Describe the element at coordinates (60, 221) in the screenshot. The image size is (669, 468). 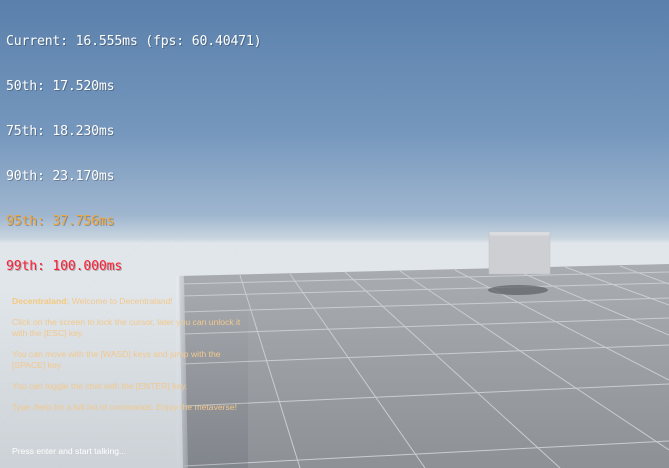
I see `stat-p95: 95th: 37.756ms` at that location.